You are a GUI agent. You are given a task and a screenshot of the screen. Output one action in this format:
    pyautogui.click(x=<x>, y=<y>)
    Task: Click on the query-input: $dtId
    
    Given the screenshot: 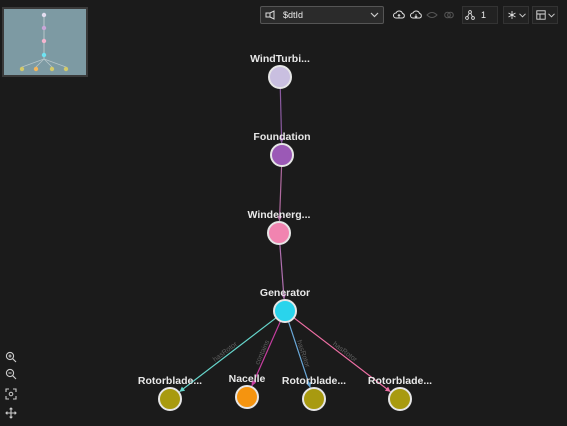 What is the action you would take?
    pyautogui.click(x=322, y=15)
    